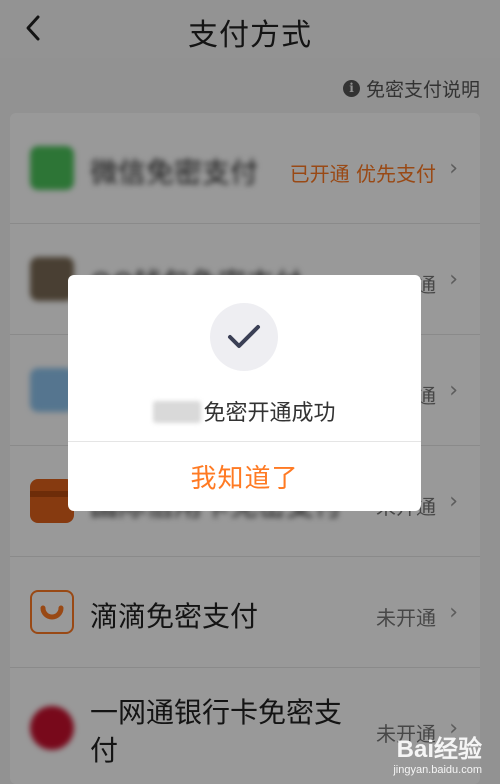 This screenshot has width=500, height=784. I want to click on watermark-brand: Bai经验, so click(439, 749).